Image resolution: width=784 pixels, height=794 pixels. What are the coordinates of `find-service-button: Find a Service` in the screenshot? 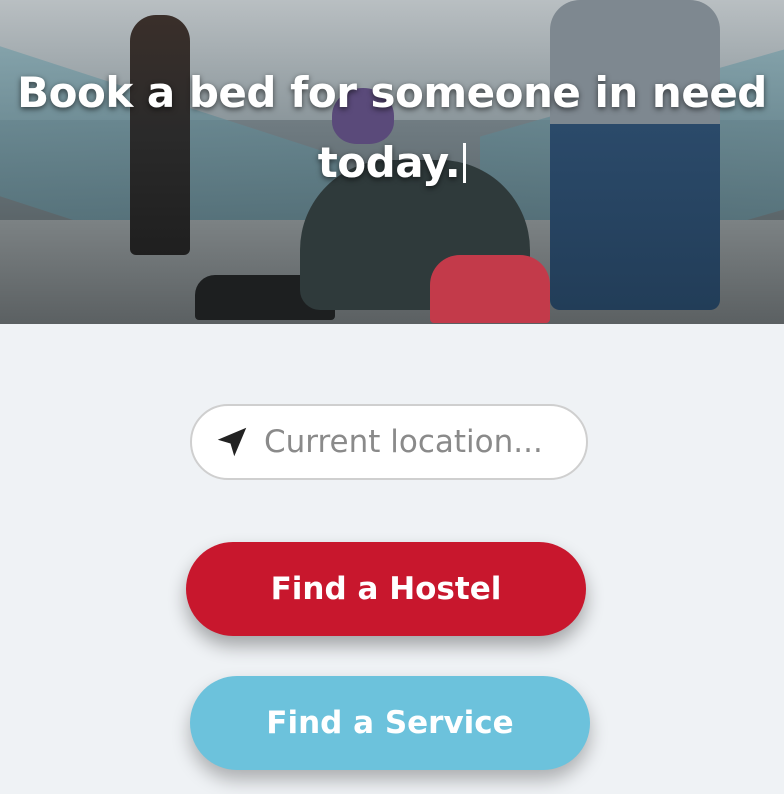 It's located at (390, 723).